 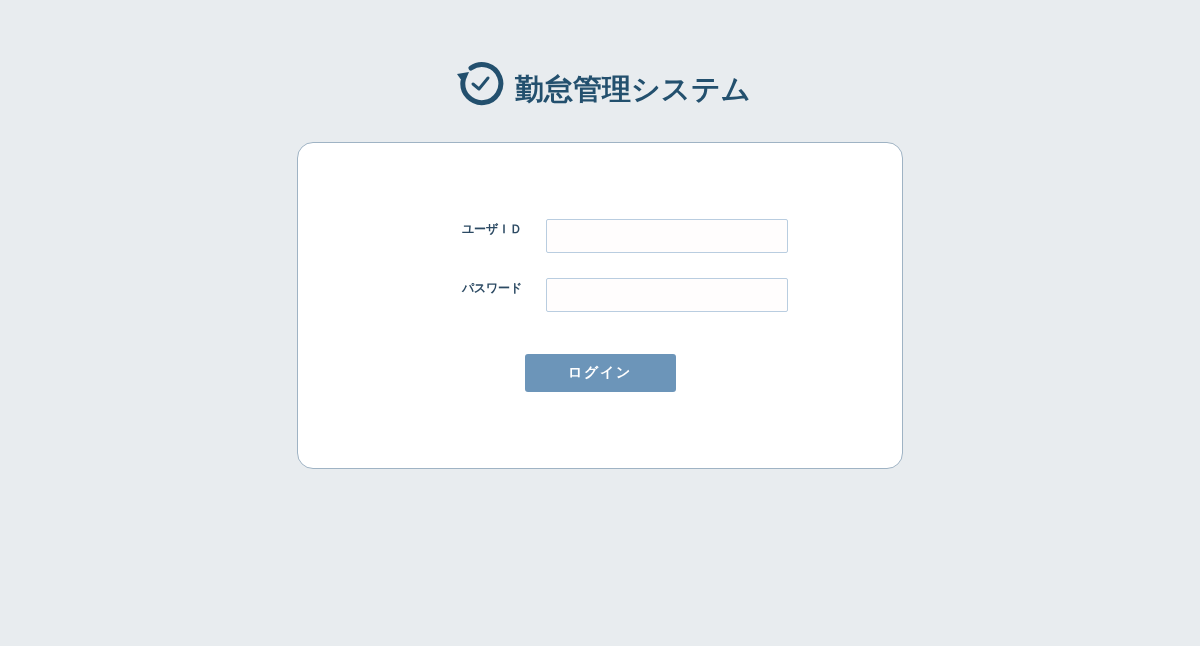 I want to click on login-button: ログイン, so click(x=600, y=373).